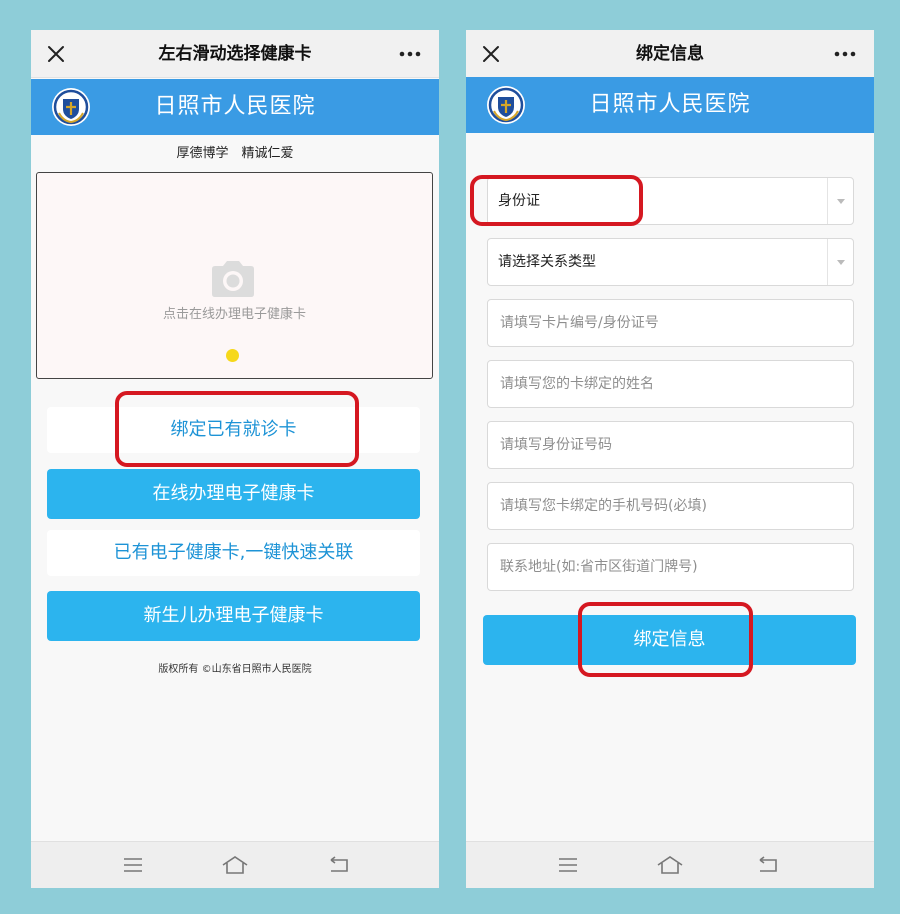  I want to click on id-type-value: 身份证, so click(519, 201).